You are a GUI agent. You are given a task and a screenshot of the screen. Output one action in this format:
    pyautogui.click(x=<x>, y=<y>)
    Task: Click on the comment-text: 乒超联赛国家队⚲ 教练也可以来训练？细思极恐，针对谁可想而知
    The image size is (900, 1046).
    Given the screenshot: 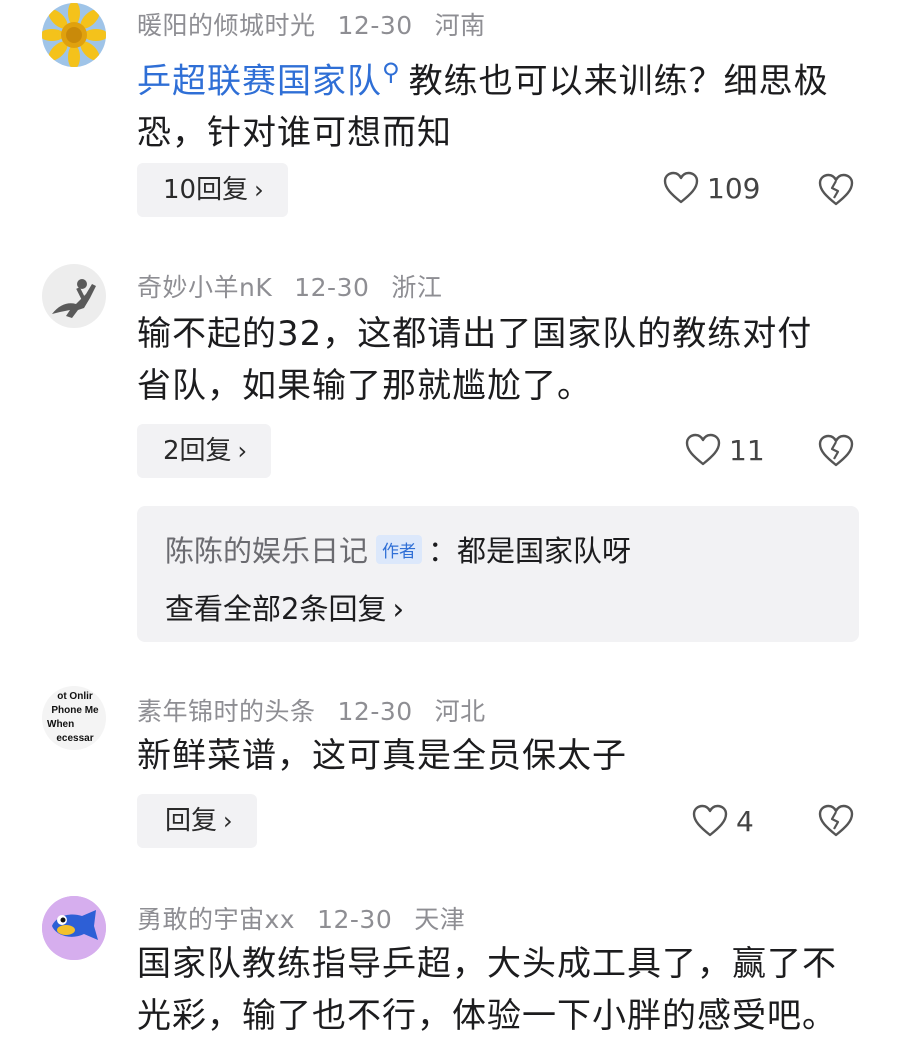 What is the action you would take?
    pyautogui.click(x=497, y=102)
    